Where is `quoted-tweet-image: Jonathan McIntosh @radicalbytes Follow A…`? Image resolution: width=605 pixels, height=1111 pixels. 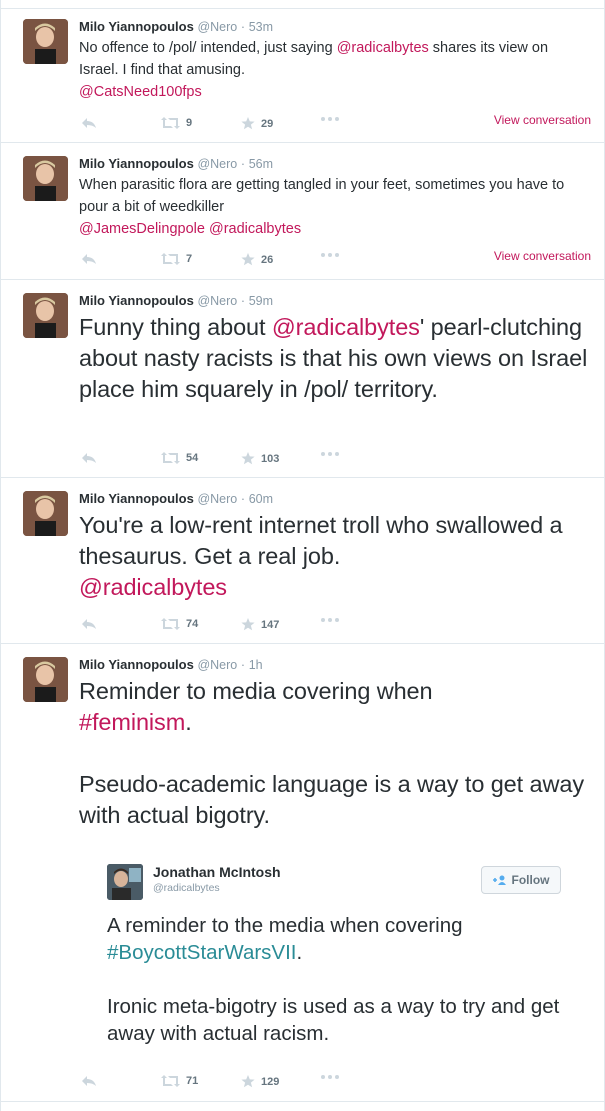
quoted-tweet-image: Jonathan McIntosh @radicalbytes Follow A… is located at coordinates (334, 950).